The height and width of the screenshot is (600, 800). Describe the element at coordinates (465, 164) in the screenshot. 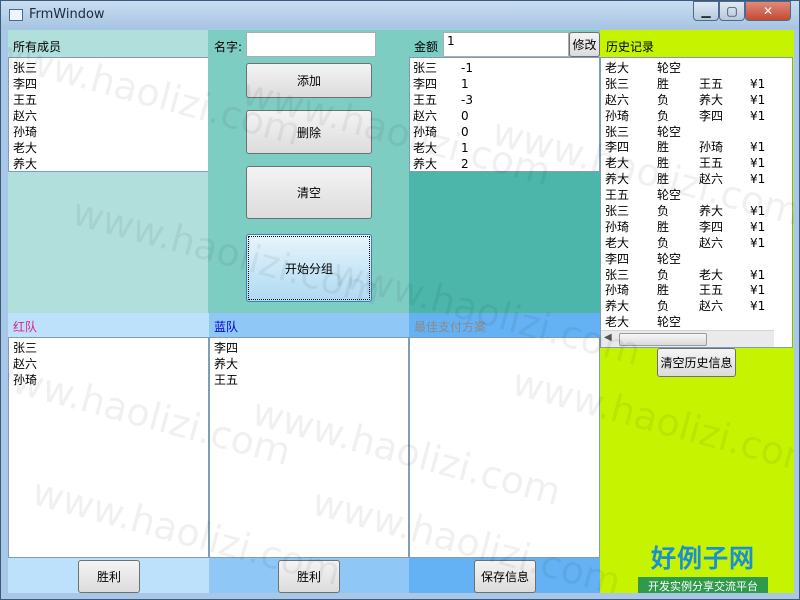

I see `amount-value: 2` at that location.